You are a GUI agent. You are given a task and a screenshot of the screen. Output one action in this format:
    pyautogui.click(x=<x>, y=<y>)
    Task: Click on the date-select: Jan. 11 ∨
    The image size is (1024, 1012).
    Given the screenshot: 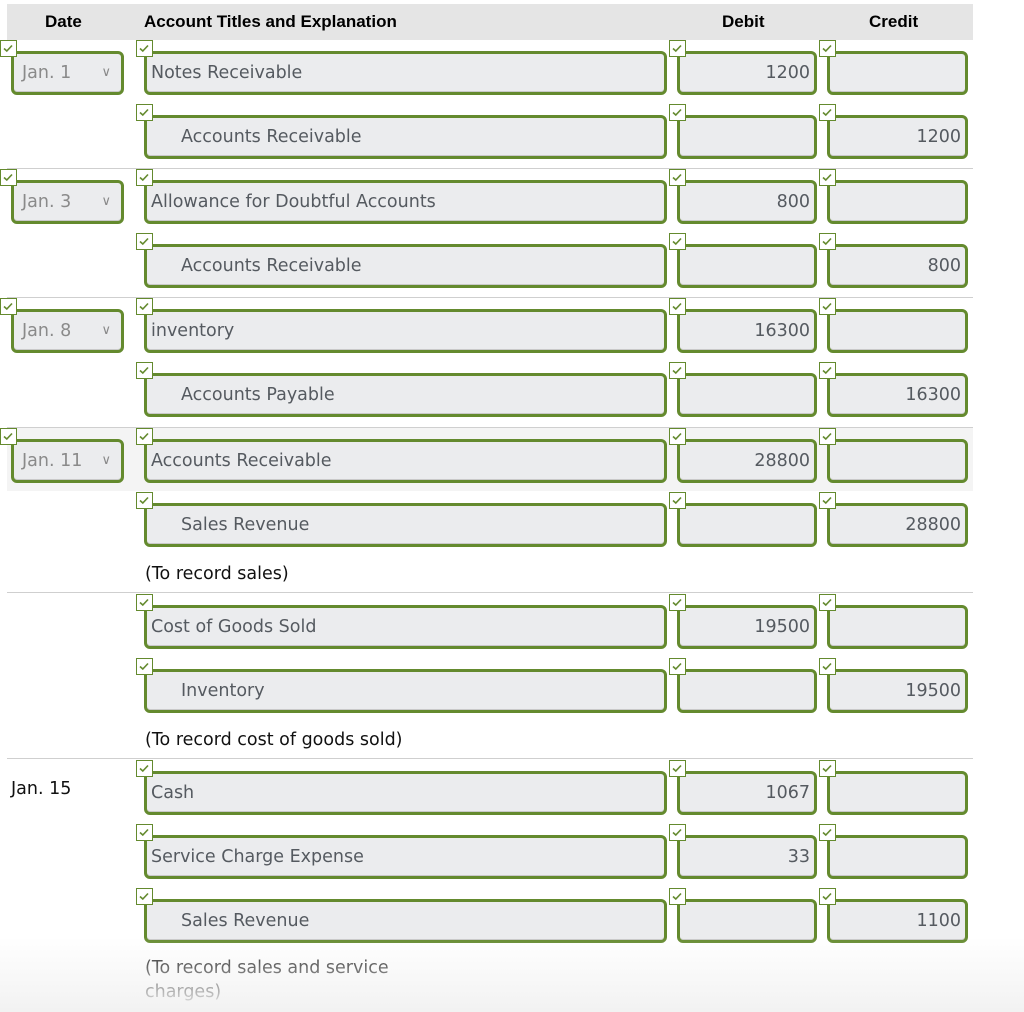 What is the action you would take?
    pyautogui.click(x=67, y=461)
    